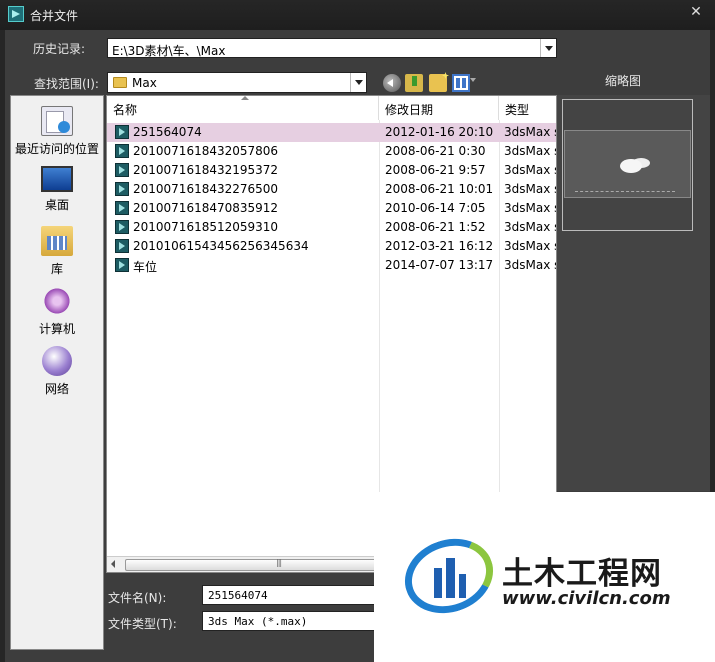 This screenshot has height=662, width=715. Describe the element at coordinates (145, 267) in the screenshot. I see `file-name: 车位` at that location.